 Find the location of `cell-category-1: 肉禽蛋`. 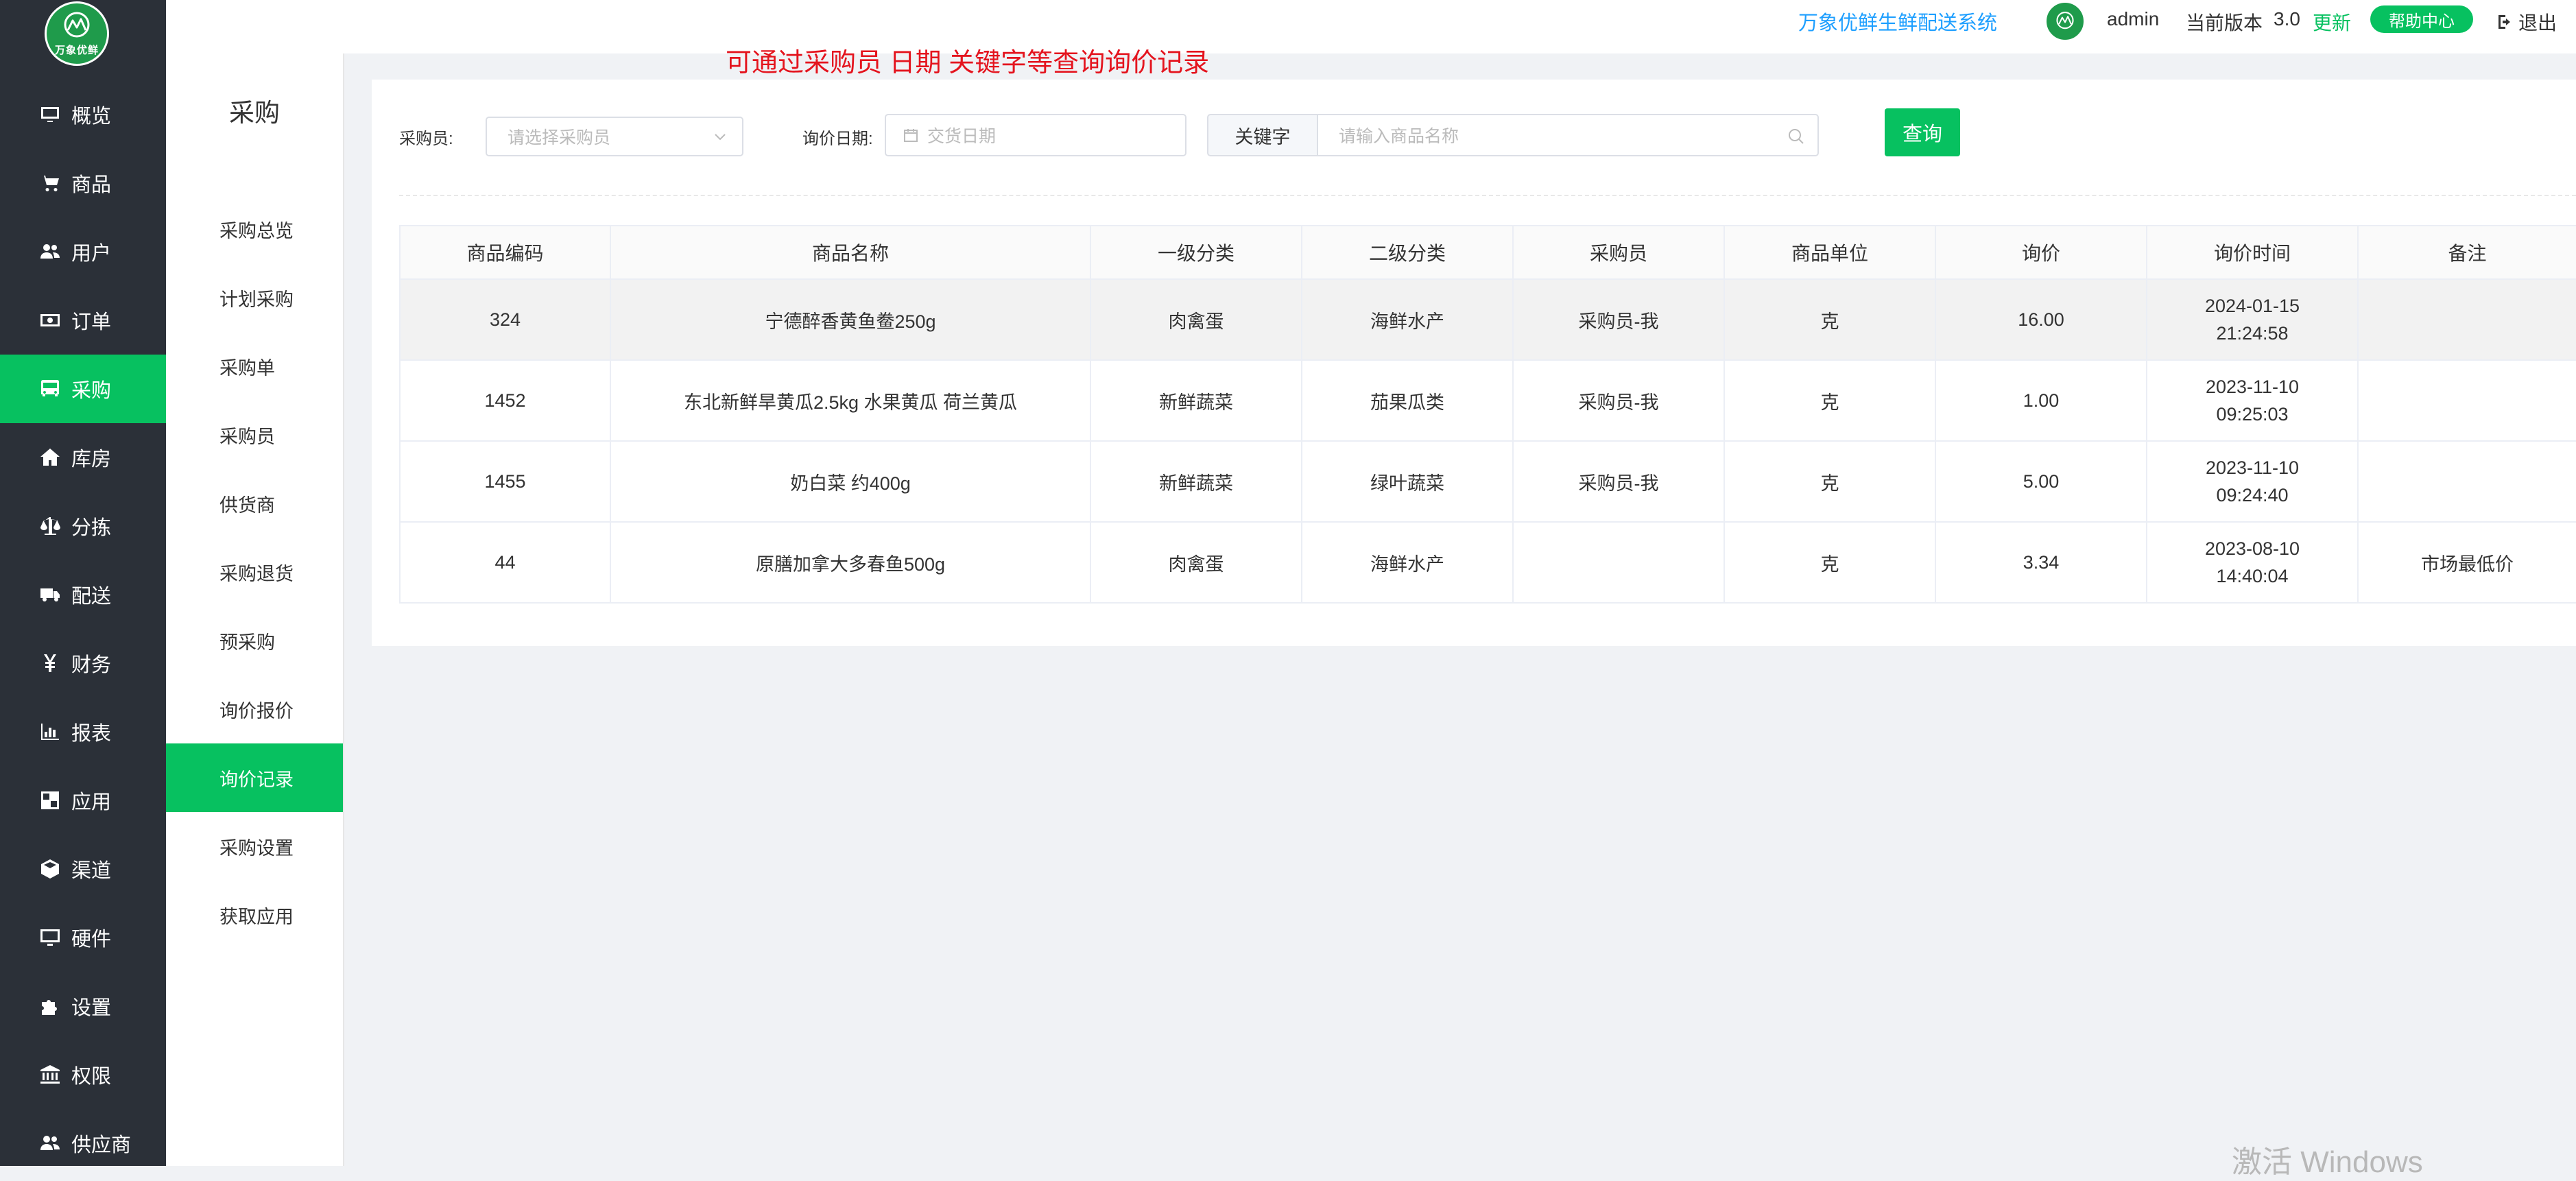

cell-category-1: 肉禽蛋 is located at coordinates (1196, 562).